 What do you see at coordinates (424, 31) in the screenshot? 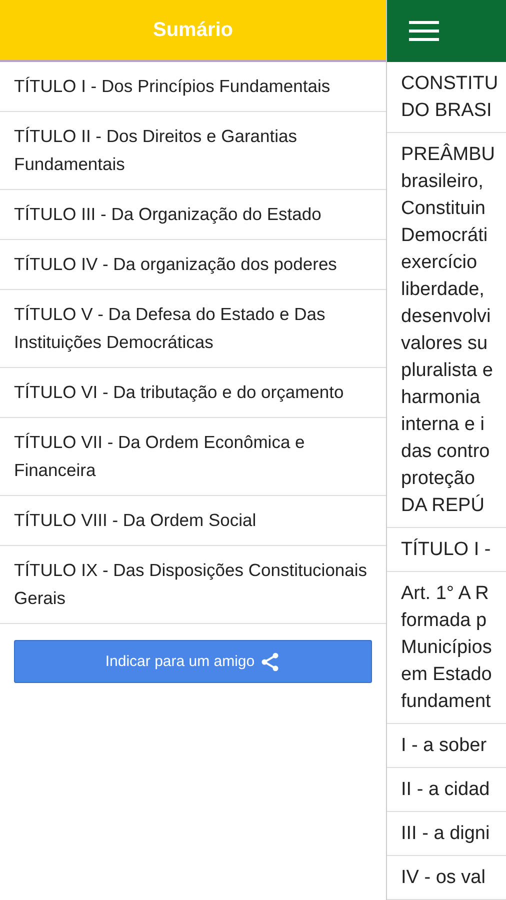
I see `menu-icon` at bounding box center [424, 31].